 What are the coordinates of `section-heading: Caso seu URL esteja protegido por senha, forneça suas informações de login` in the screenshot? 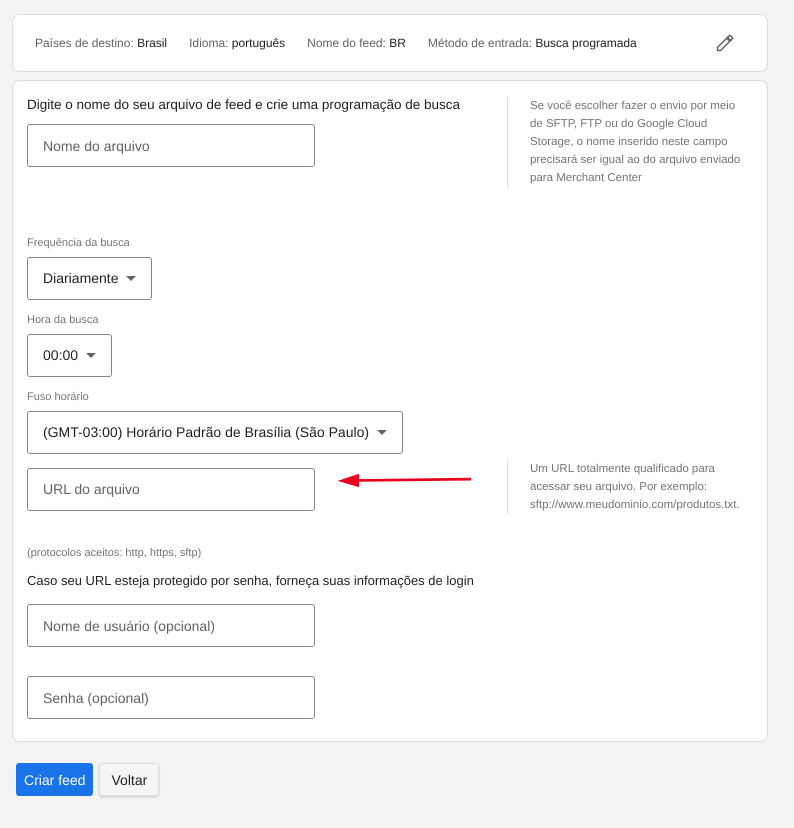 It's located at (251, 580).